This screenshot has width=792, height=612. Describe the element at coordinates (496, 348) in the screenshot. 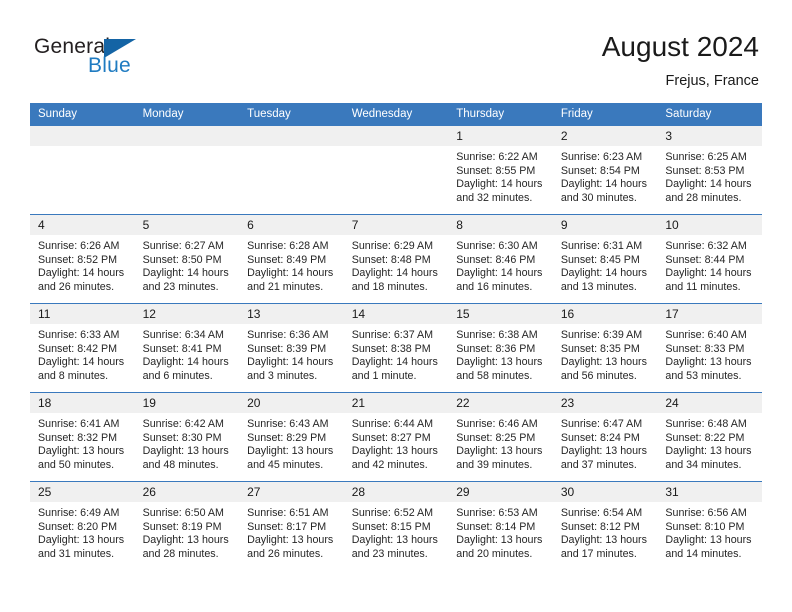

I see `sunset-time: Sunset: 8:36 PM` at that location.